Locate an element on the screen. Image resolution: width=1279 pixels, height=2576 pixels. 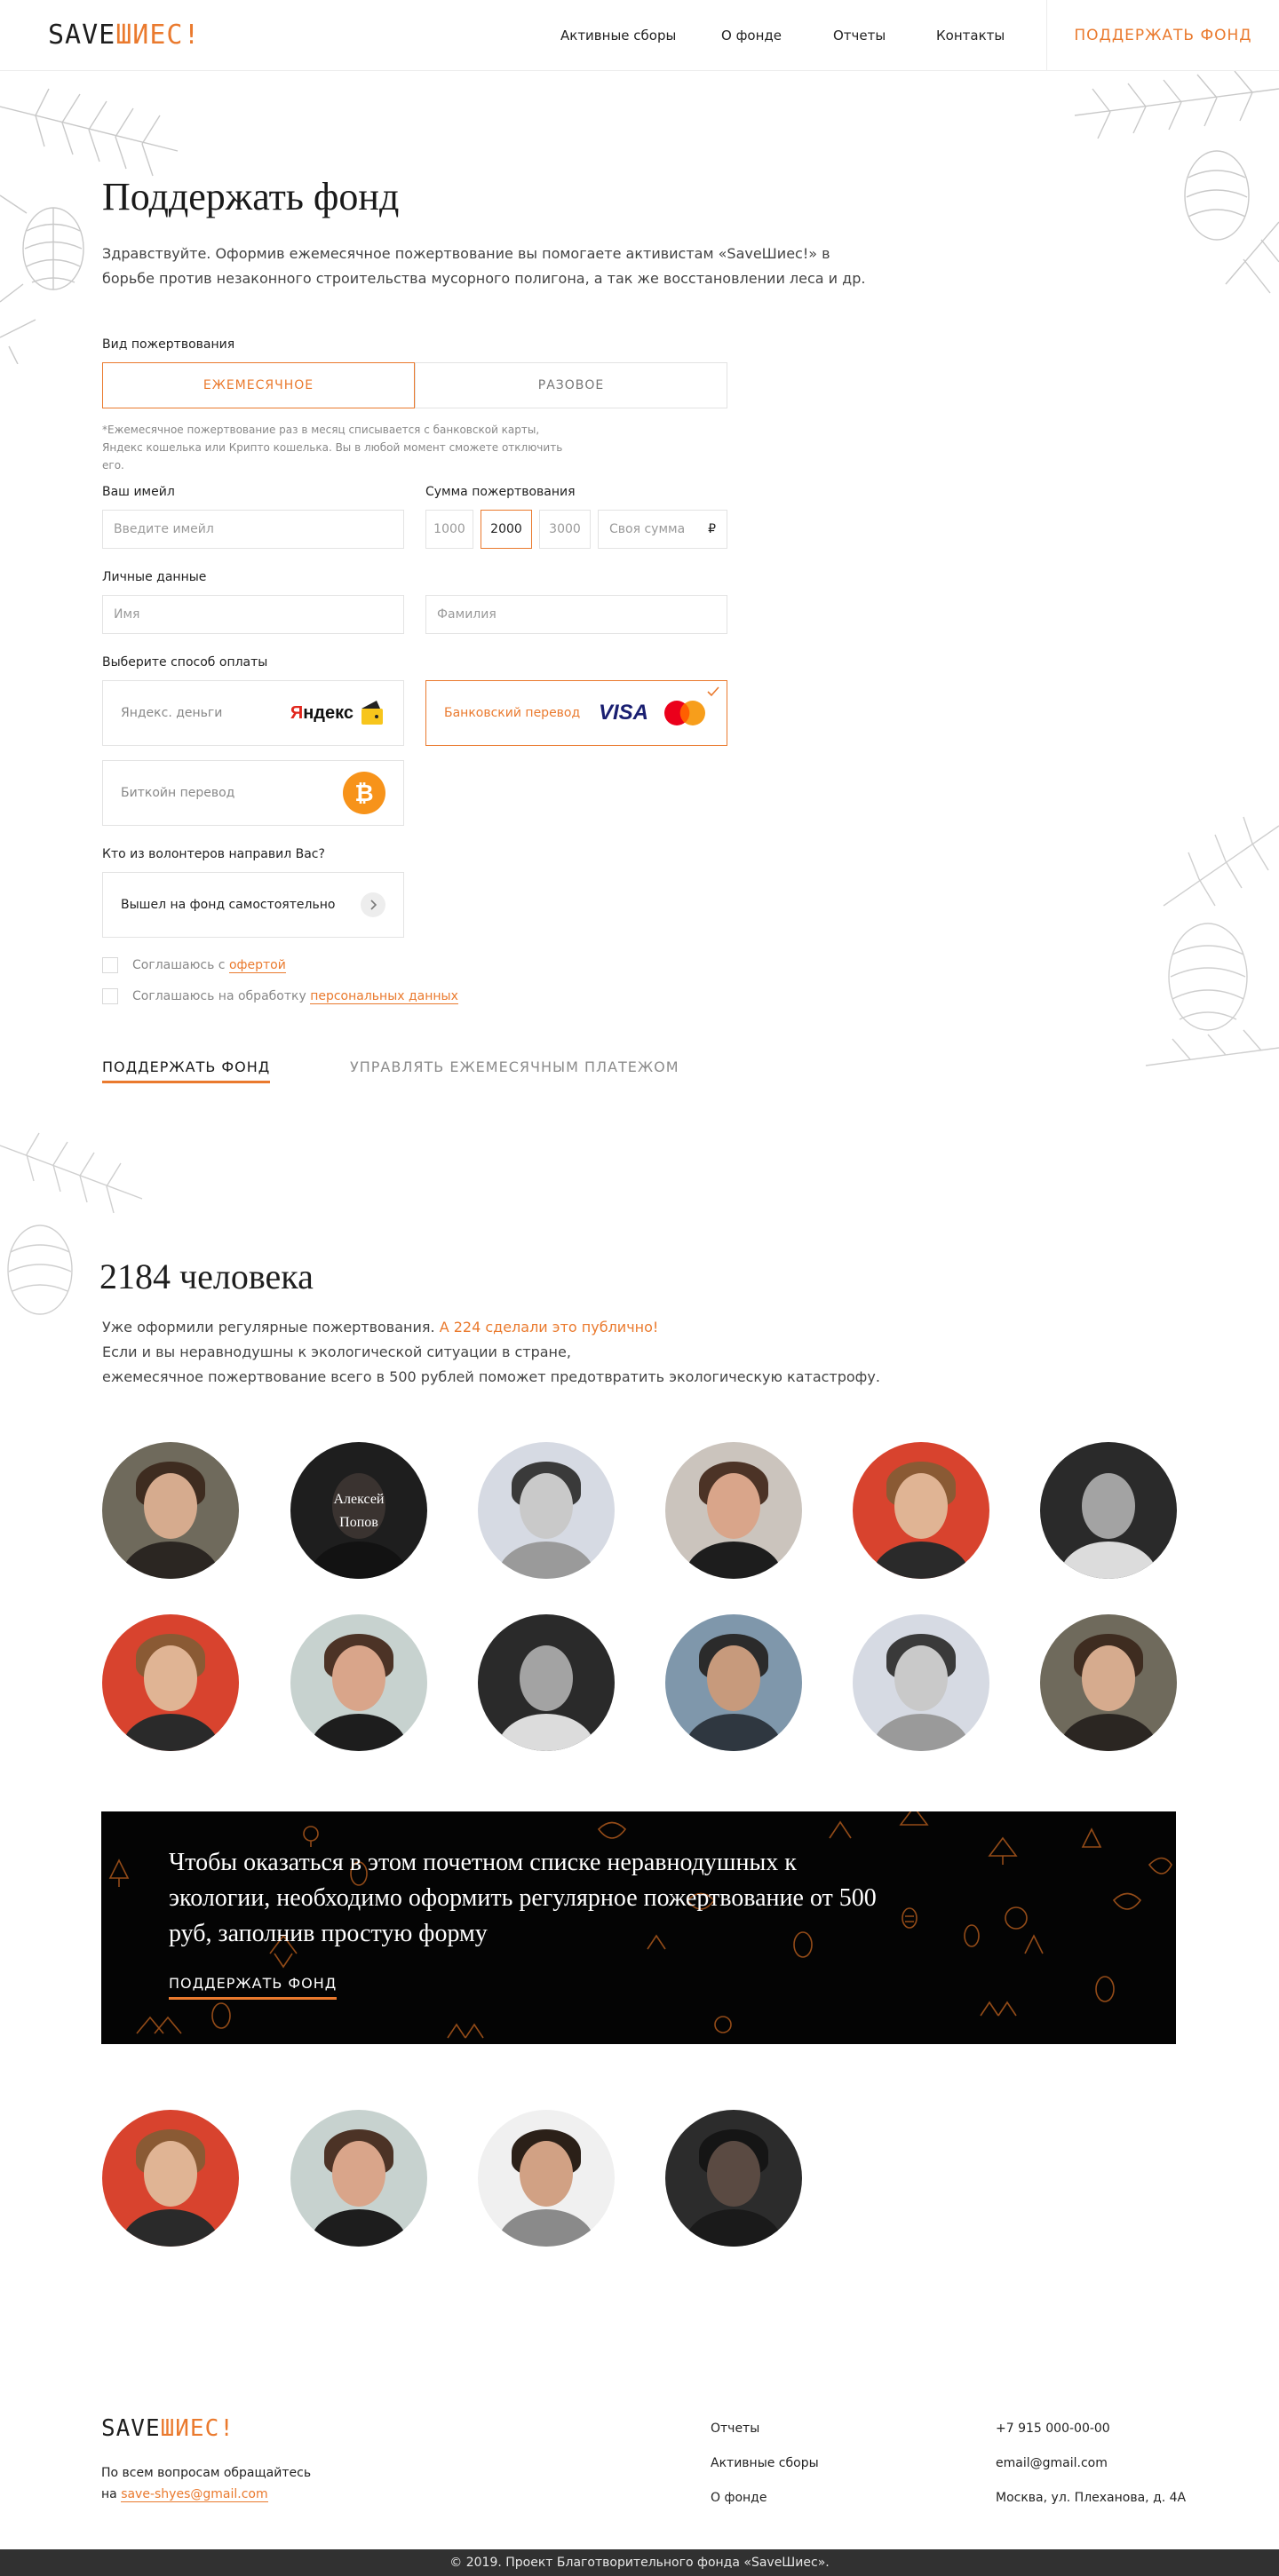
agree-offer-text: Соглашаюсь с is located at coordinates (179, 965).